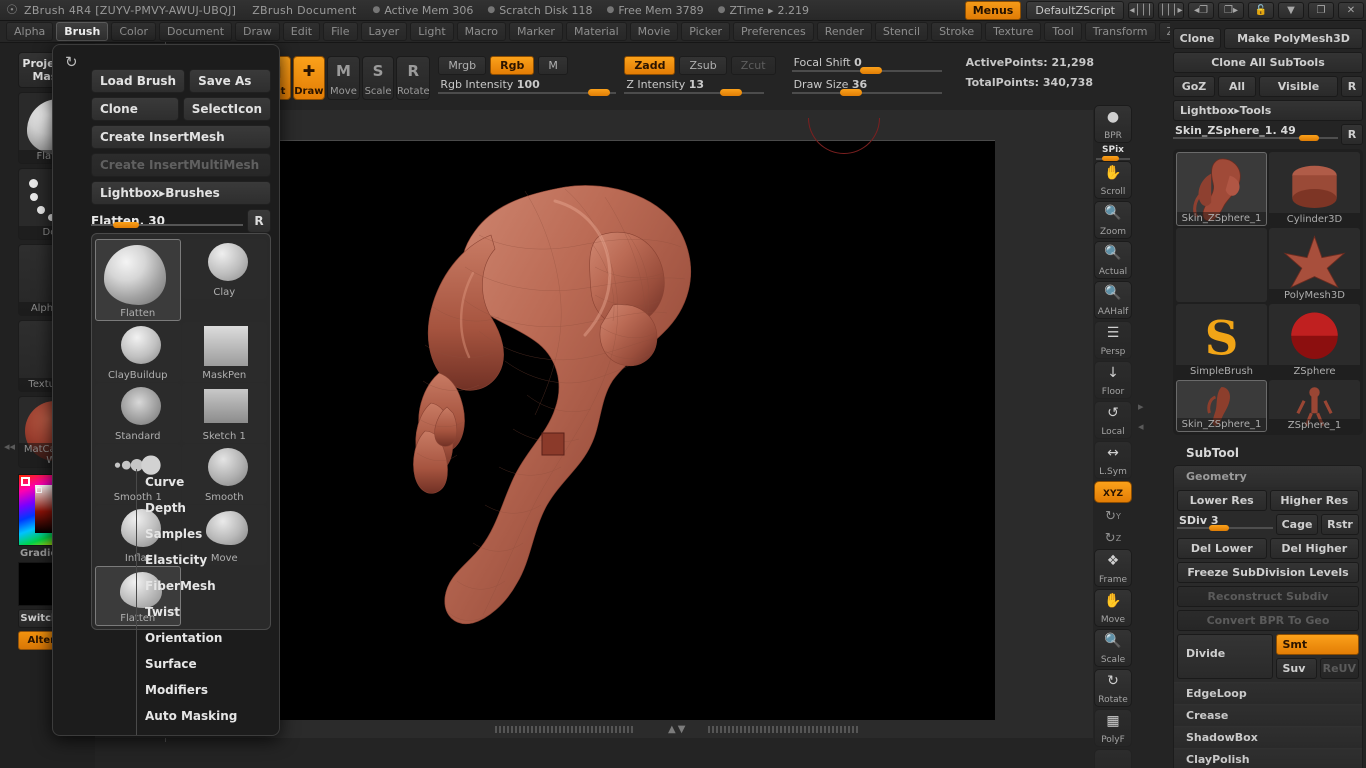 The width and height of the screenshot is (1366, 768). I want to click on brush-section-modifiers: Modifiers, so click(208, 690).